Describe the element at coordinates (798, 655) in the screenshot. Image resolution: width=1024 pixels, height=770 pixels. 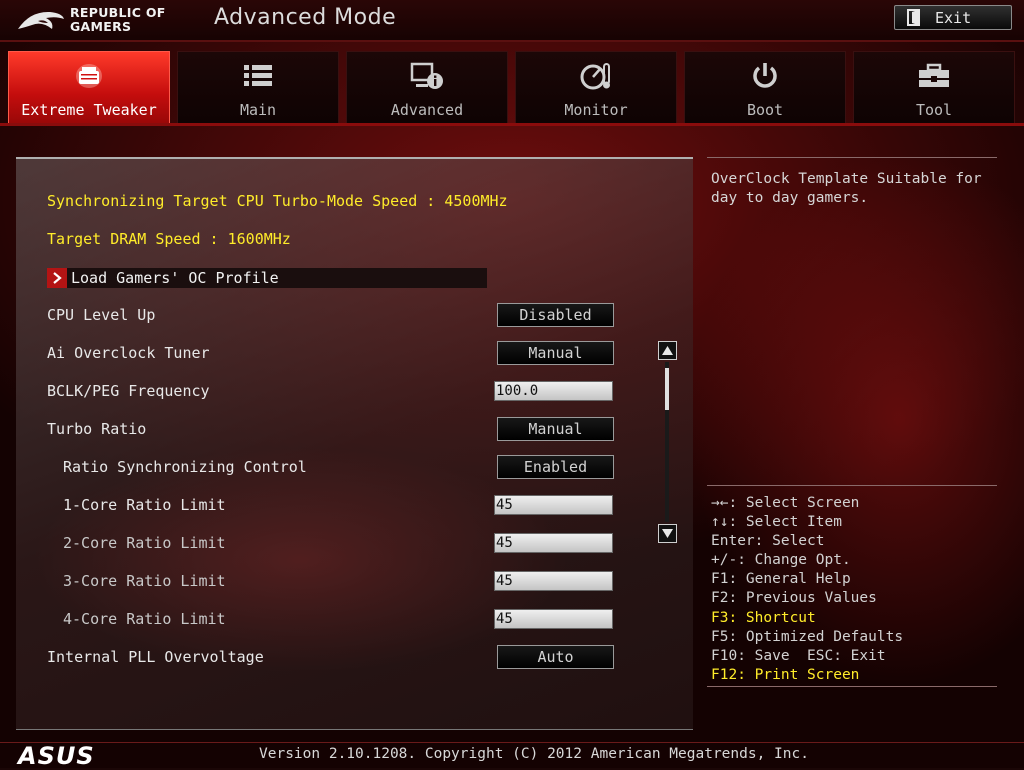
I see `key-hint: F10: Save ESC: Exit` at that location.